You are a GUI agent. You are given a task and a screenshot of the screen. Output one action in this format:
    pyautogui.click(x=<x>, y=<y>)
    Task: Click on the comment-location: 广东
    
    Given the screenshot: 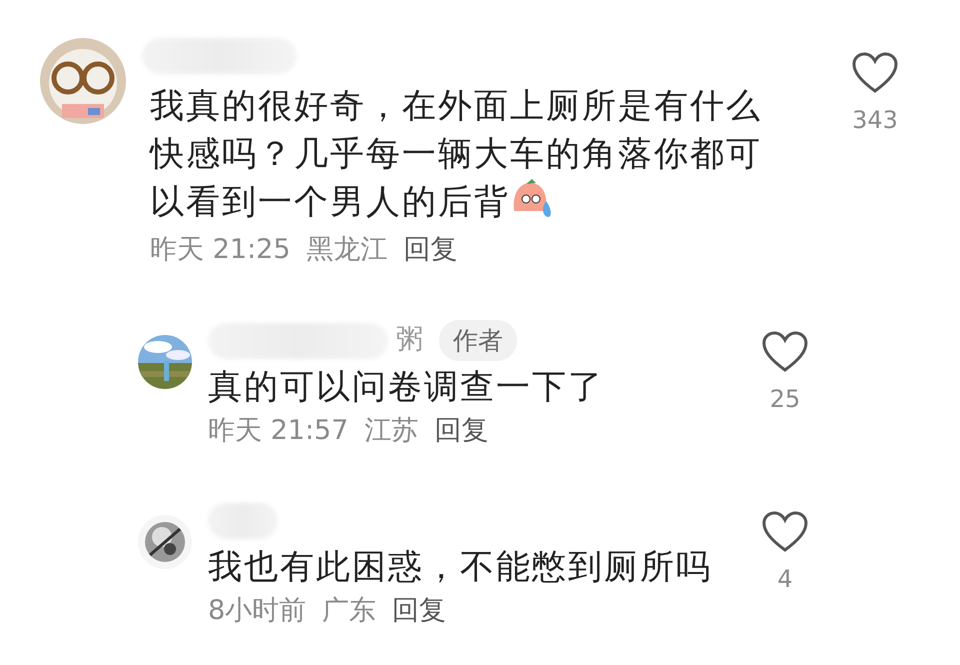 What is the action you would take?
    pyautogui.click(x=349, y=611)
    